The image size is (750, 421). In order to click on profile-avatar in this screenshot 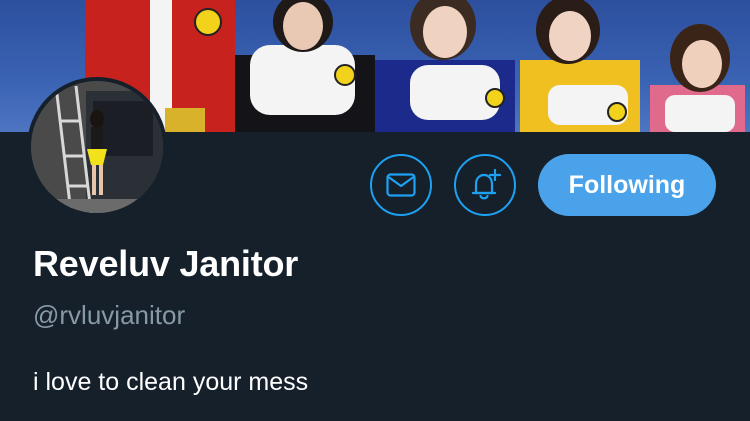, I will do `click(97, 147)`.